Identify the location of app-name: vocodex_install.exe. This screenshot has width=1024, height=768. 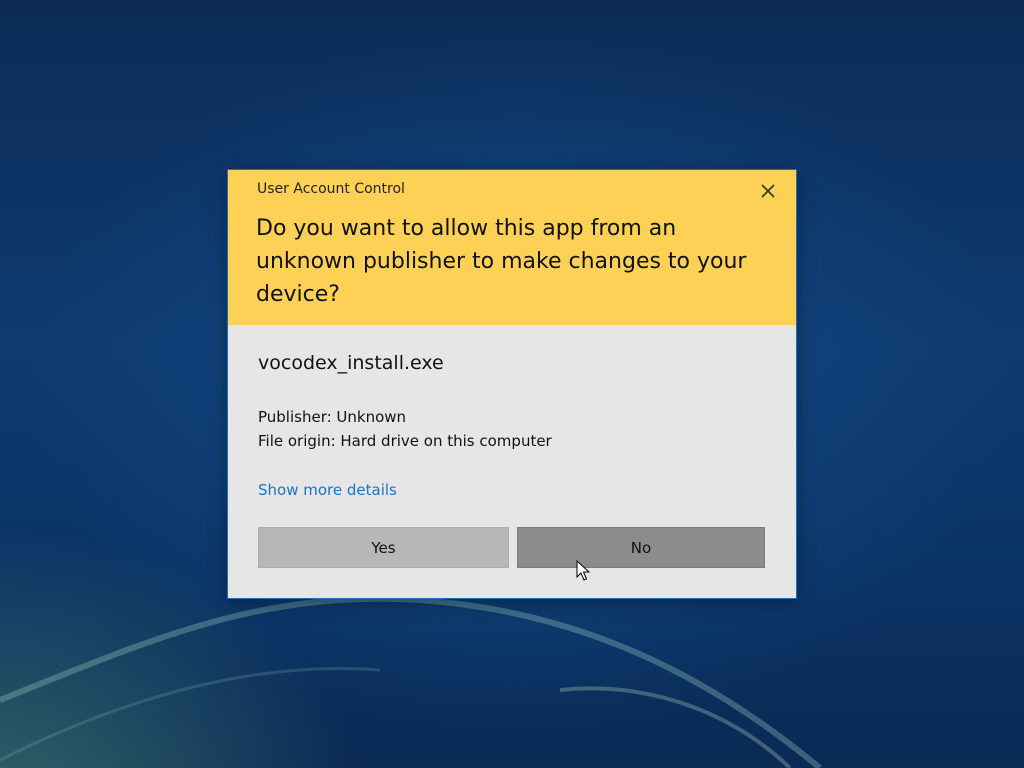
(351, 363).